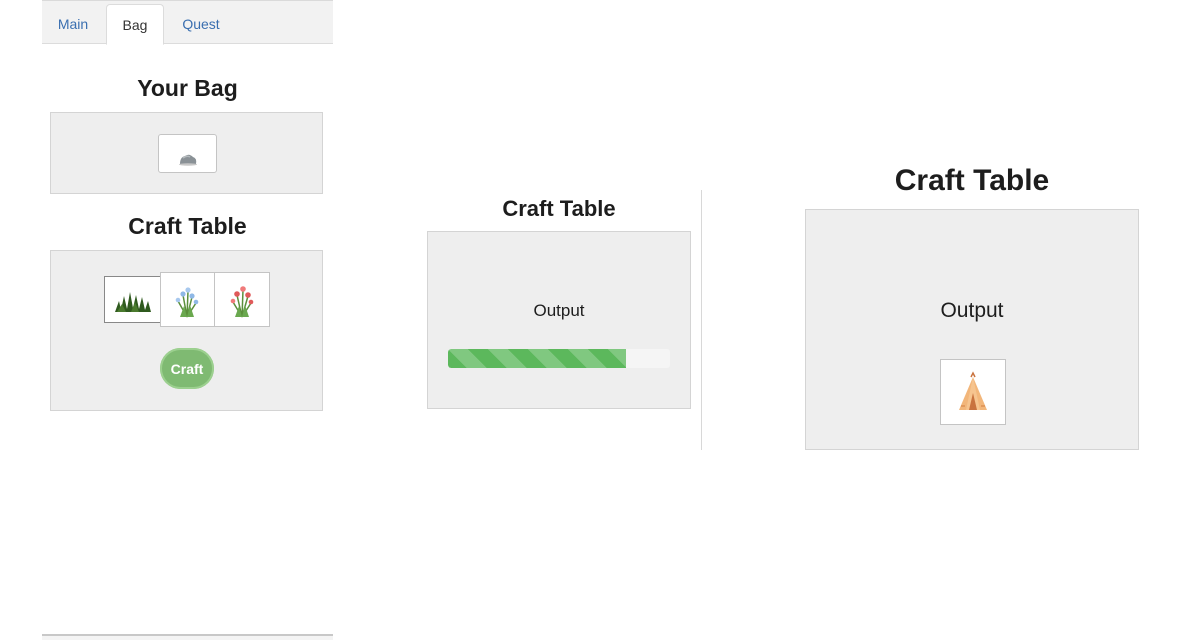 This screenshot has height=640, width=1200. Describe the element at coordinates (188, 160) in the screenshot. I see `rock-icon` at that location.